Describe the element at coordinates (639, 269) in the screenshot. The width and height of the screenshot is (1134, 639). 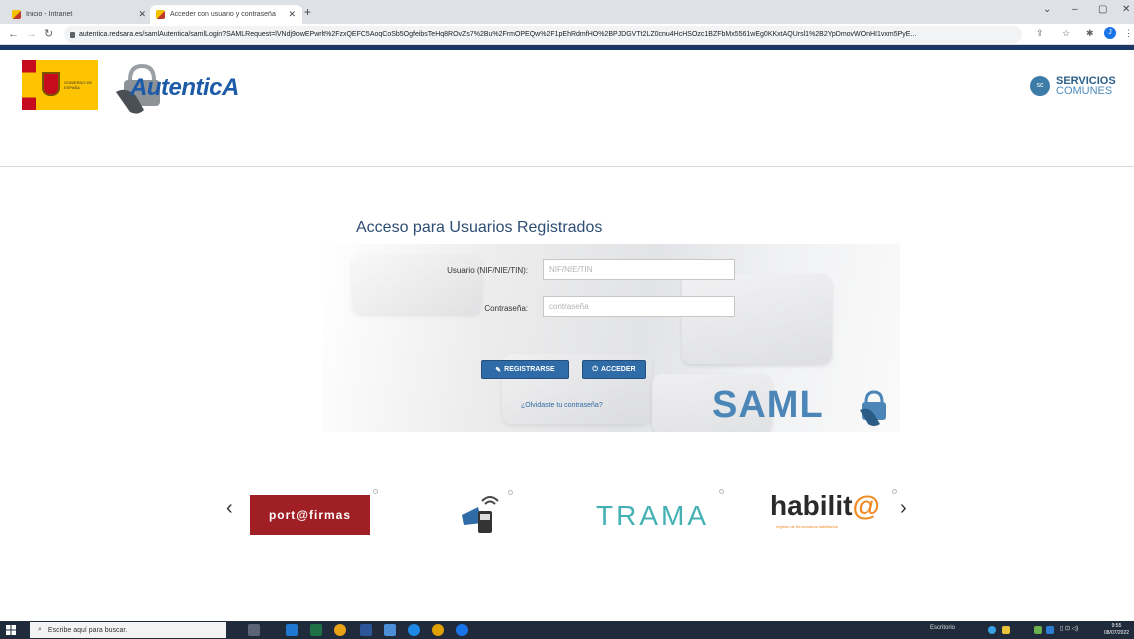
I see `user-nif-input` at that location.